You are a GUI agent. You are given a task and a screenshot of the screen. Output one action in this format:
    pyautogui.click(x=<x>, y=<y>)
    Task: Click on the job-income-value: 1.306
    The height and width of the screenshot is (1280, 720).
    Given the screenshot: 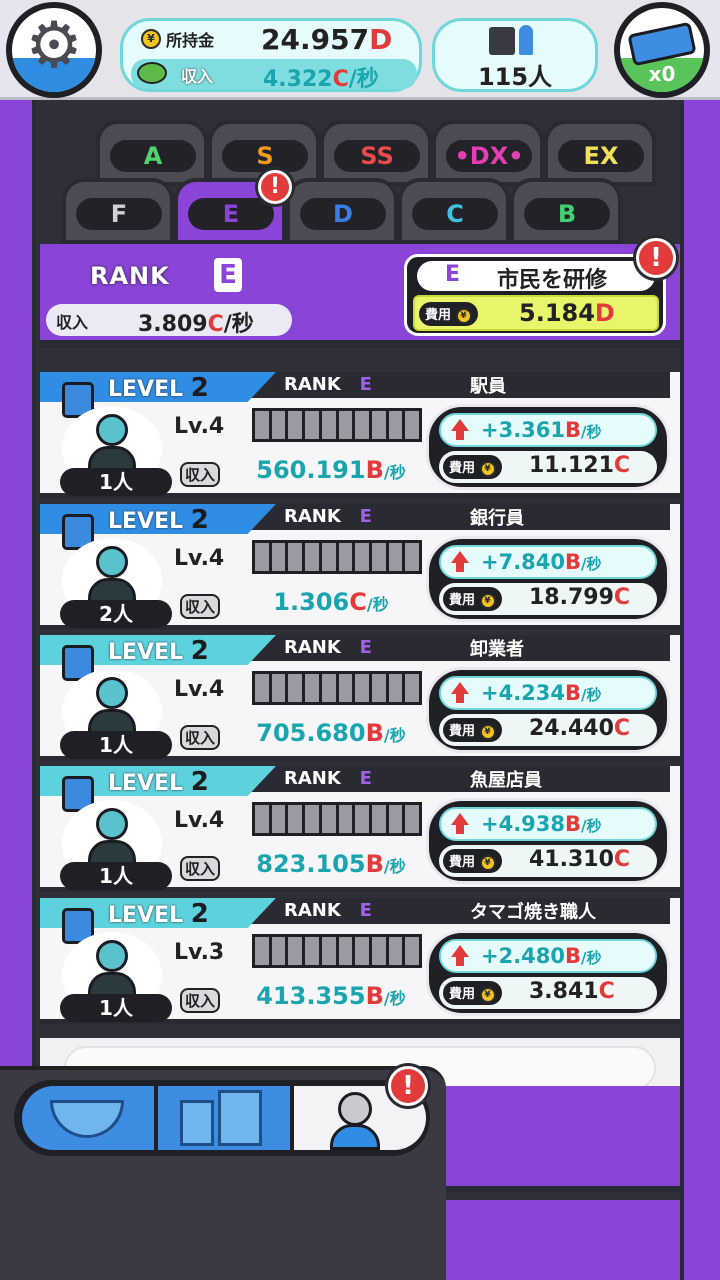 What is the action you would take?
    pyautogui.click(x=311, y=602)
    